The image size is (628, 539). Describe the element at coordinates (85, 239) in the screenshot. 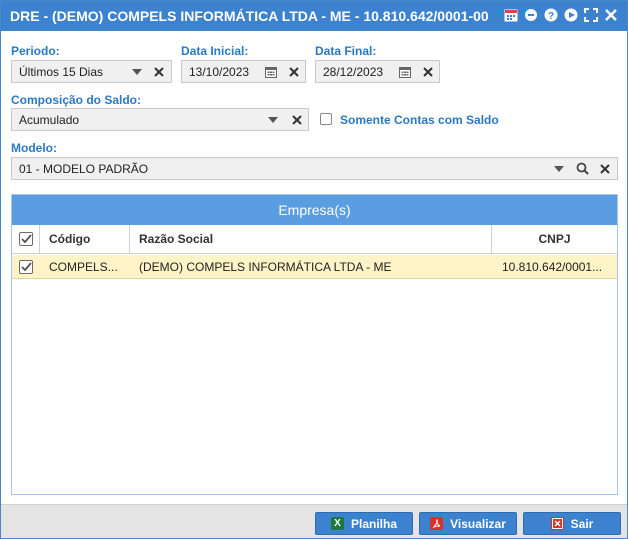

I see `column-header-codigo: Código` at that location.